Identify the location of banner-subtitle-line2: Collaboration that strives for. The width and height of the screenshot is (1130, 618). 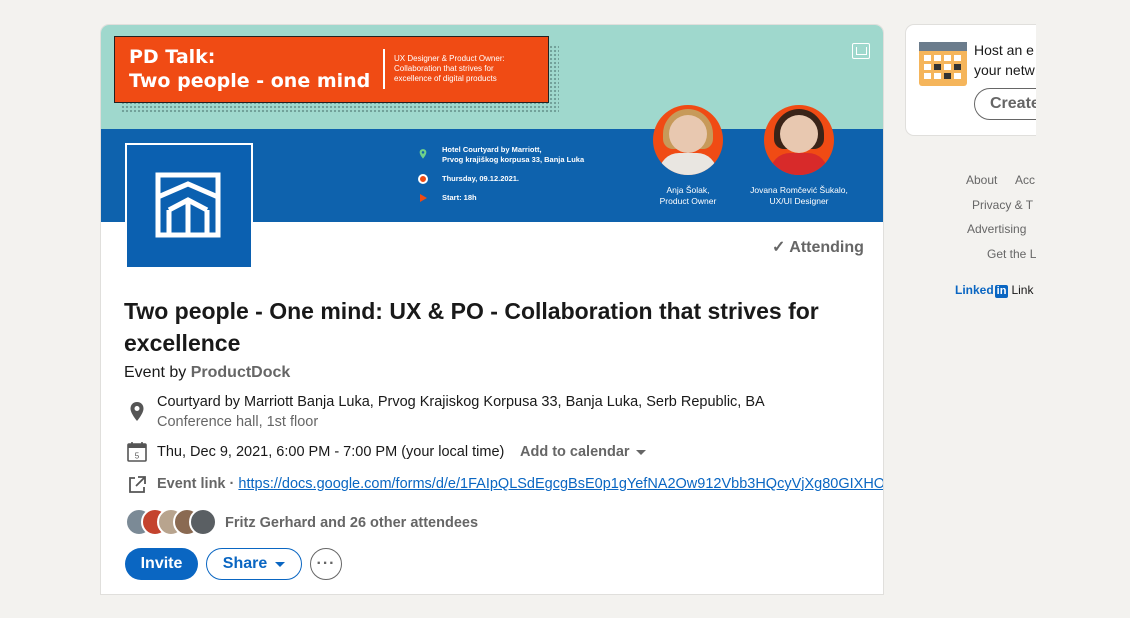
(444, 68).